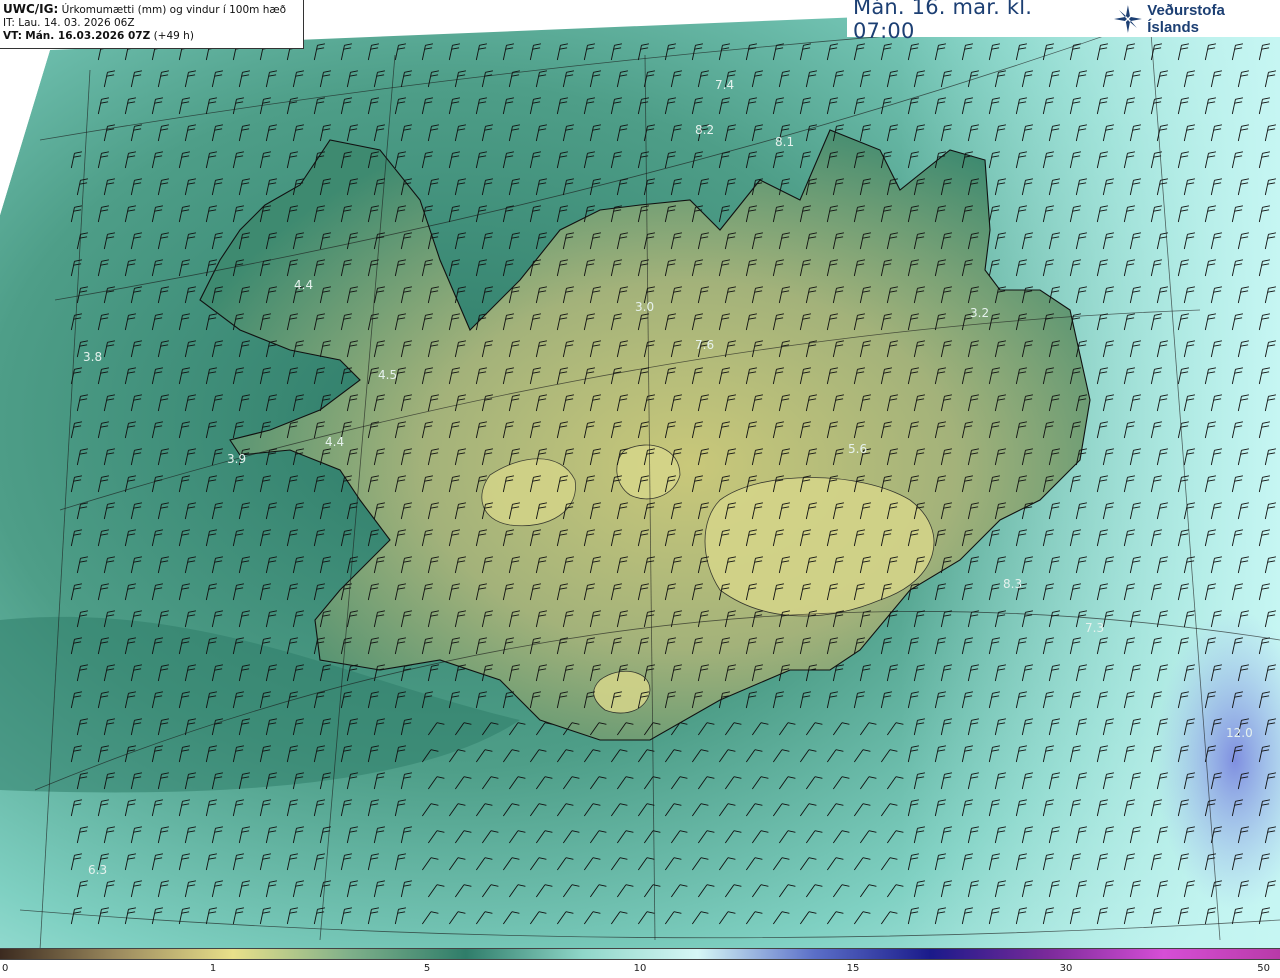 The width and height of the screenshot is (1280, 978). I want to click on precip-value-label: 8.1, so click(784, 142).